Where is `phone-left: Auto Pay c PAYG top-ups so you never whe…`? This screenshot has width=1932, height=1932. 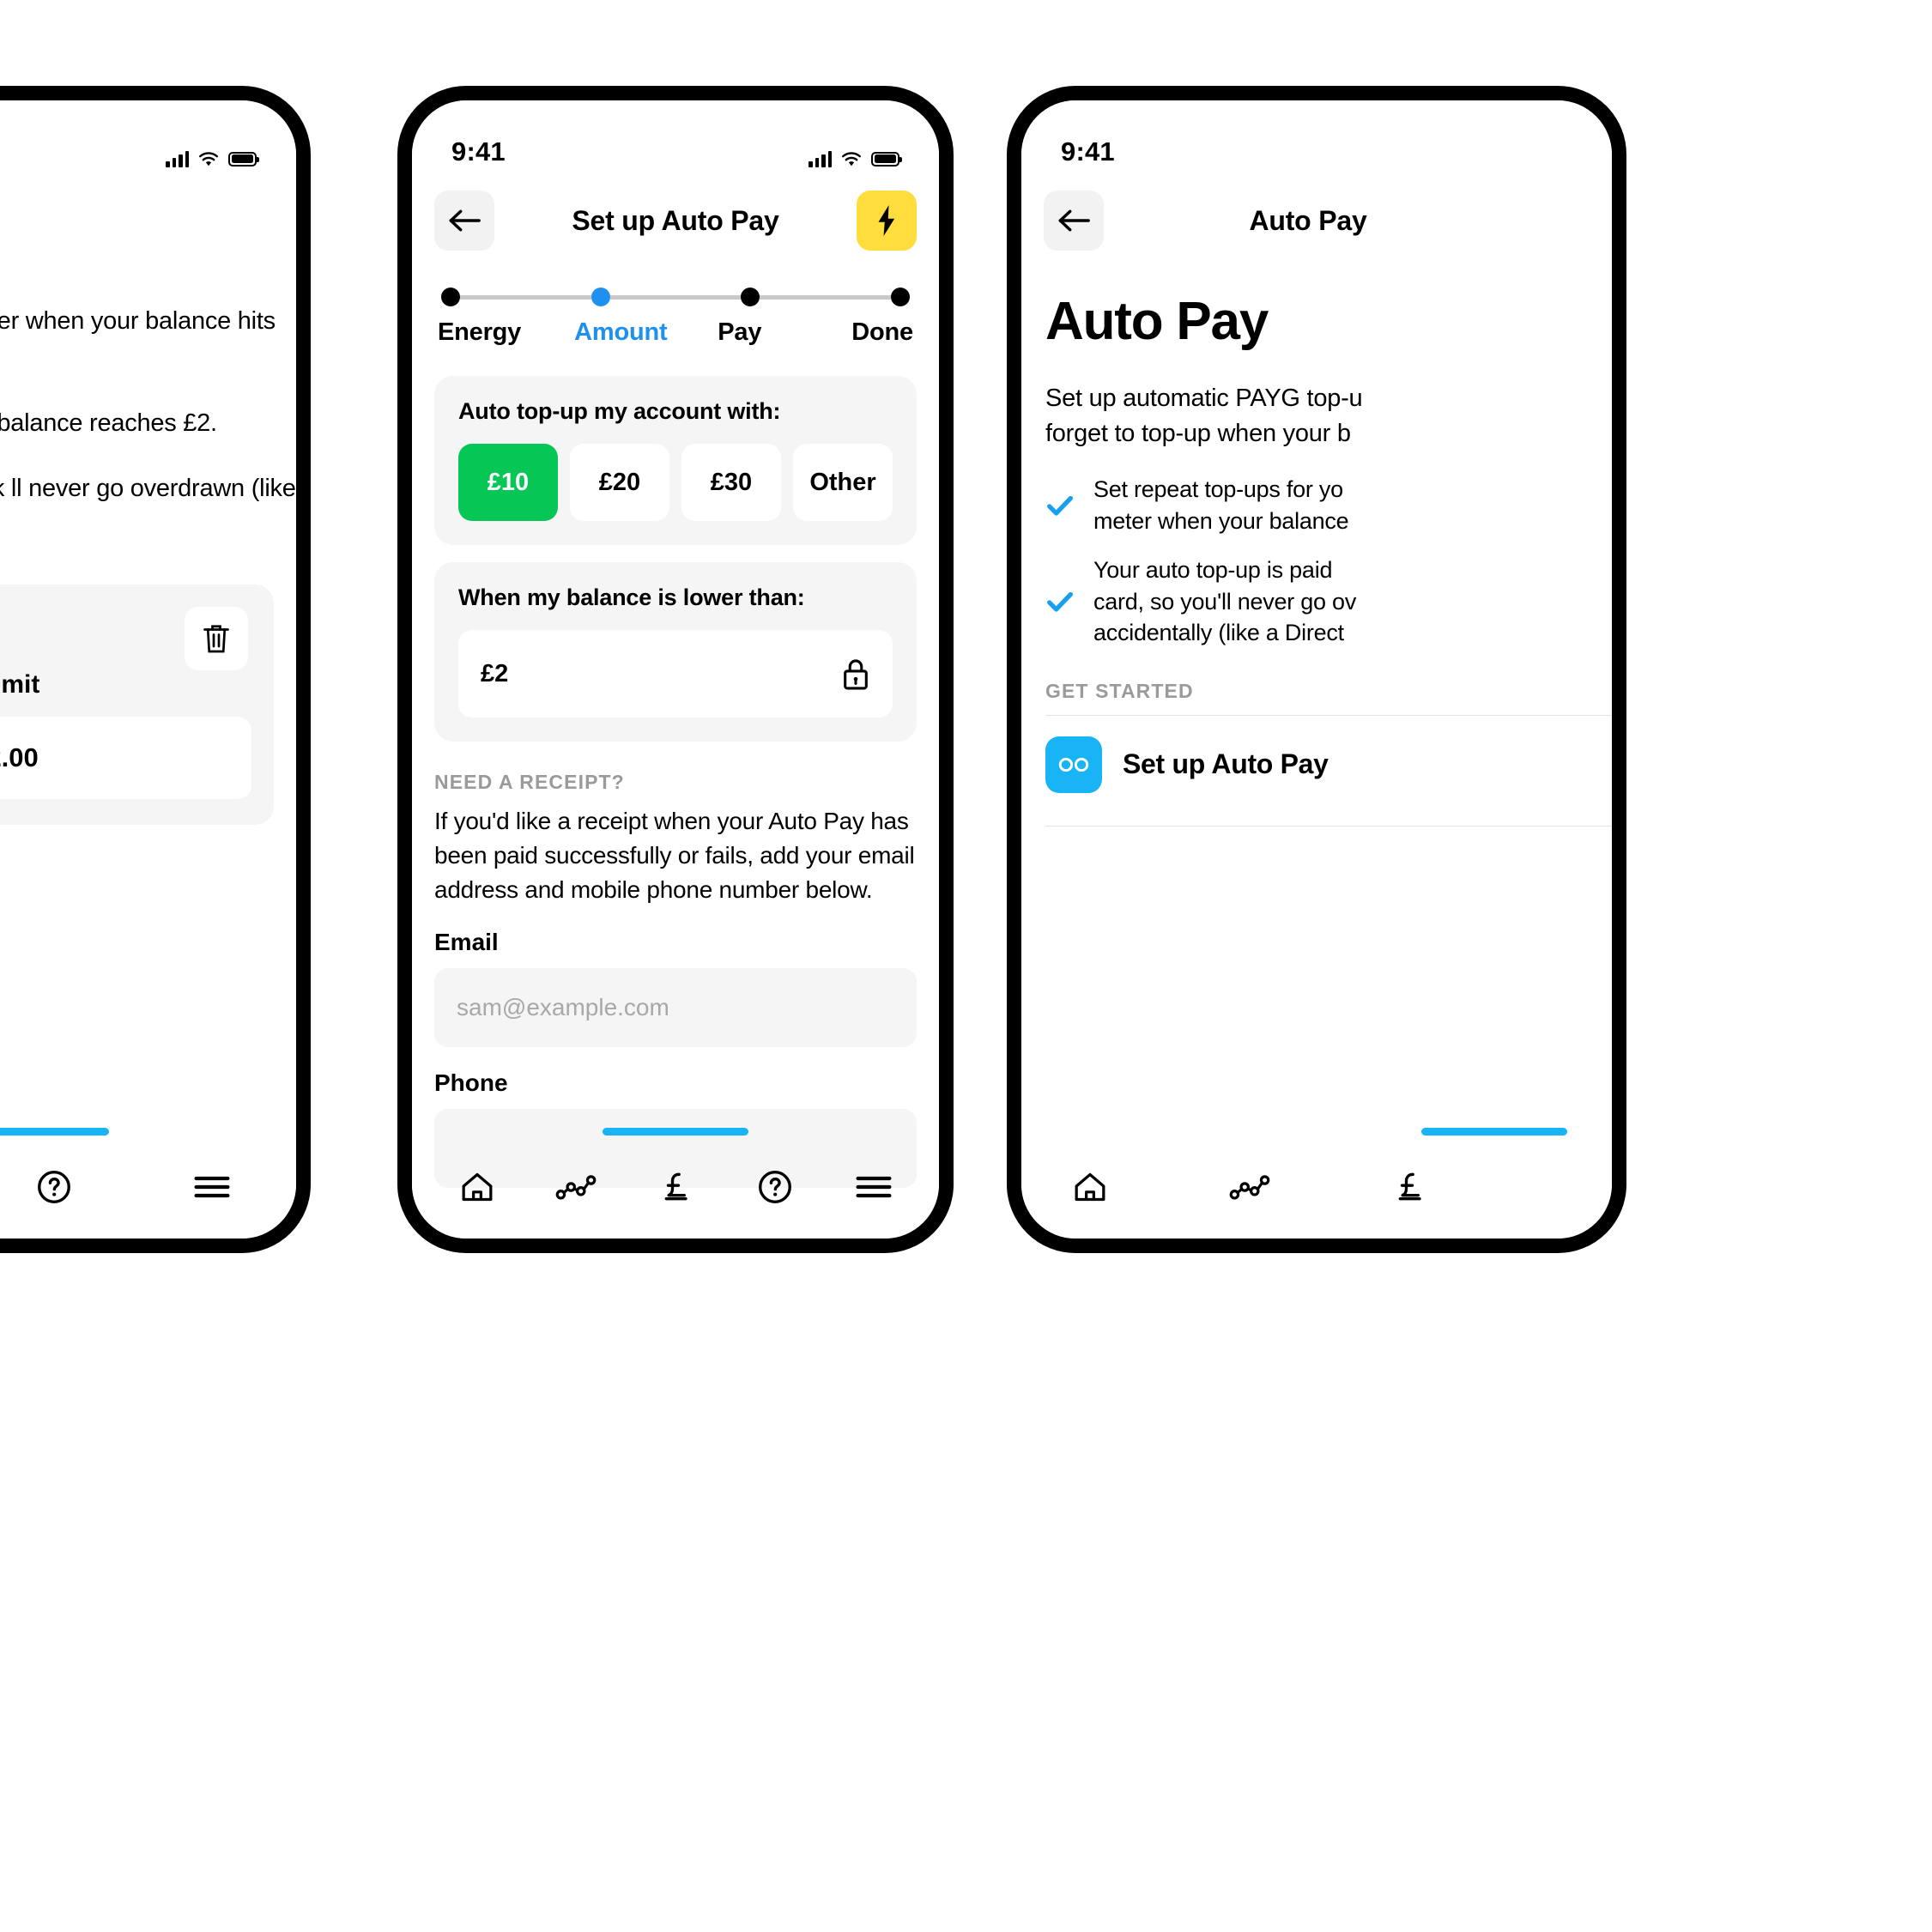
phone-left: Auto Pay c PAYG top-ups so you never whe… is located at coordinates (156, 670).